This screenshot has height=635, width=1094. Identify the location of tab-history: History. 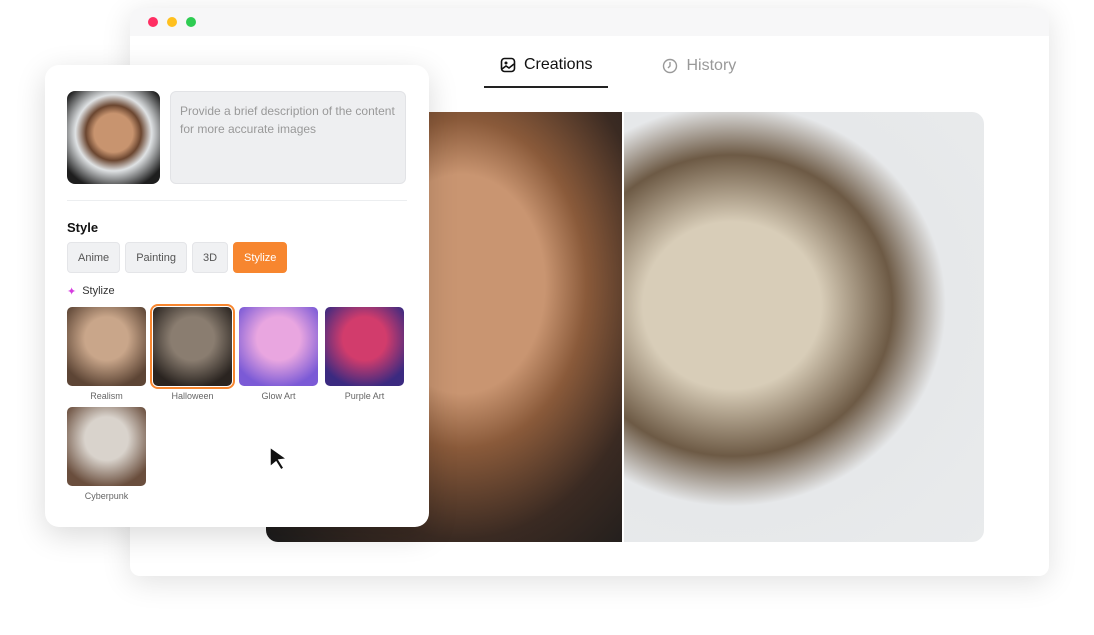
(699, 72).